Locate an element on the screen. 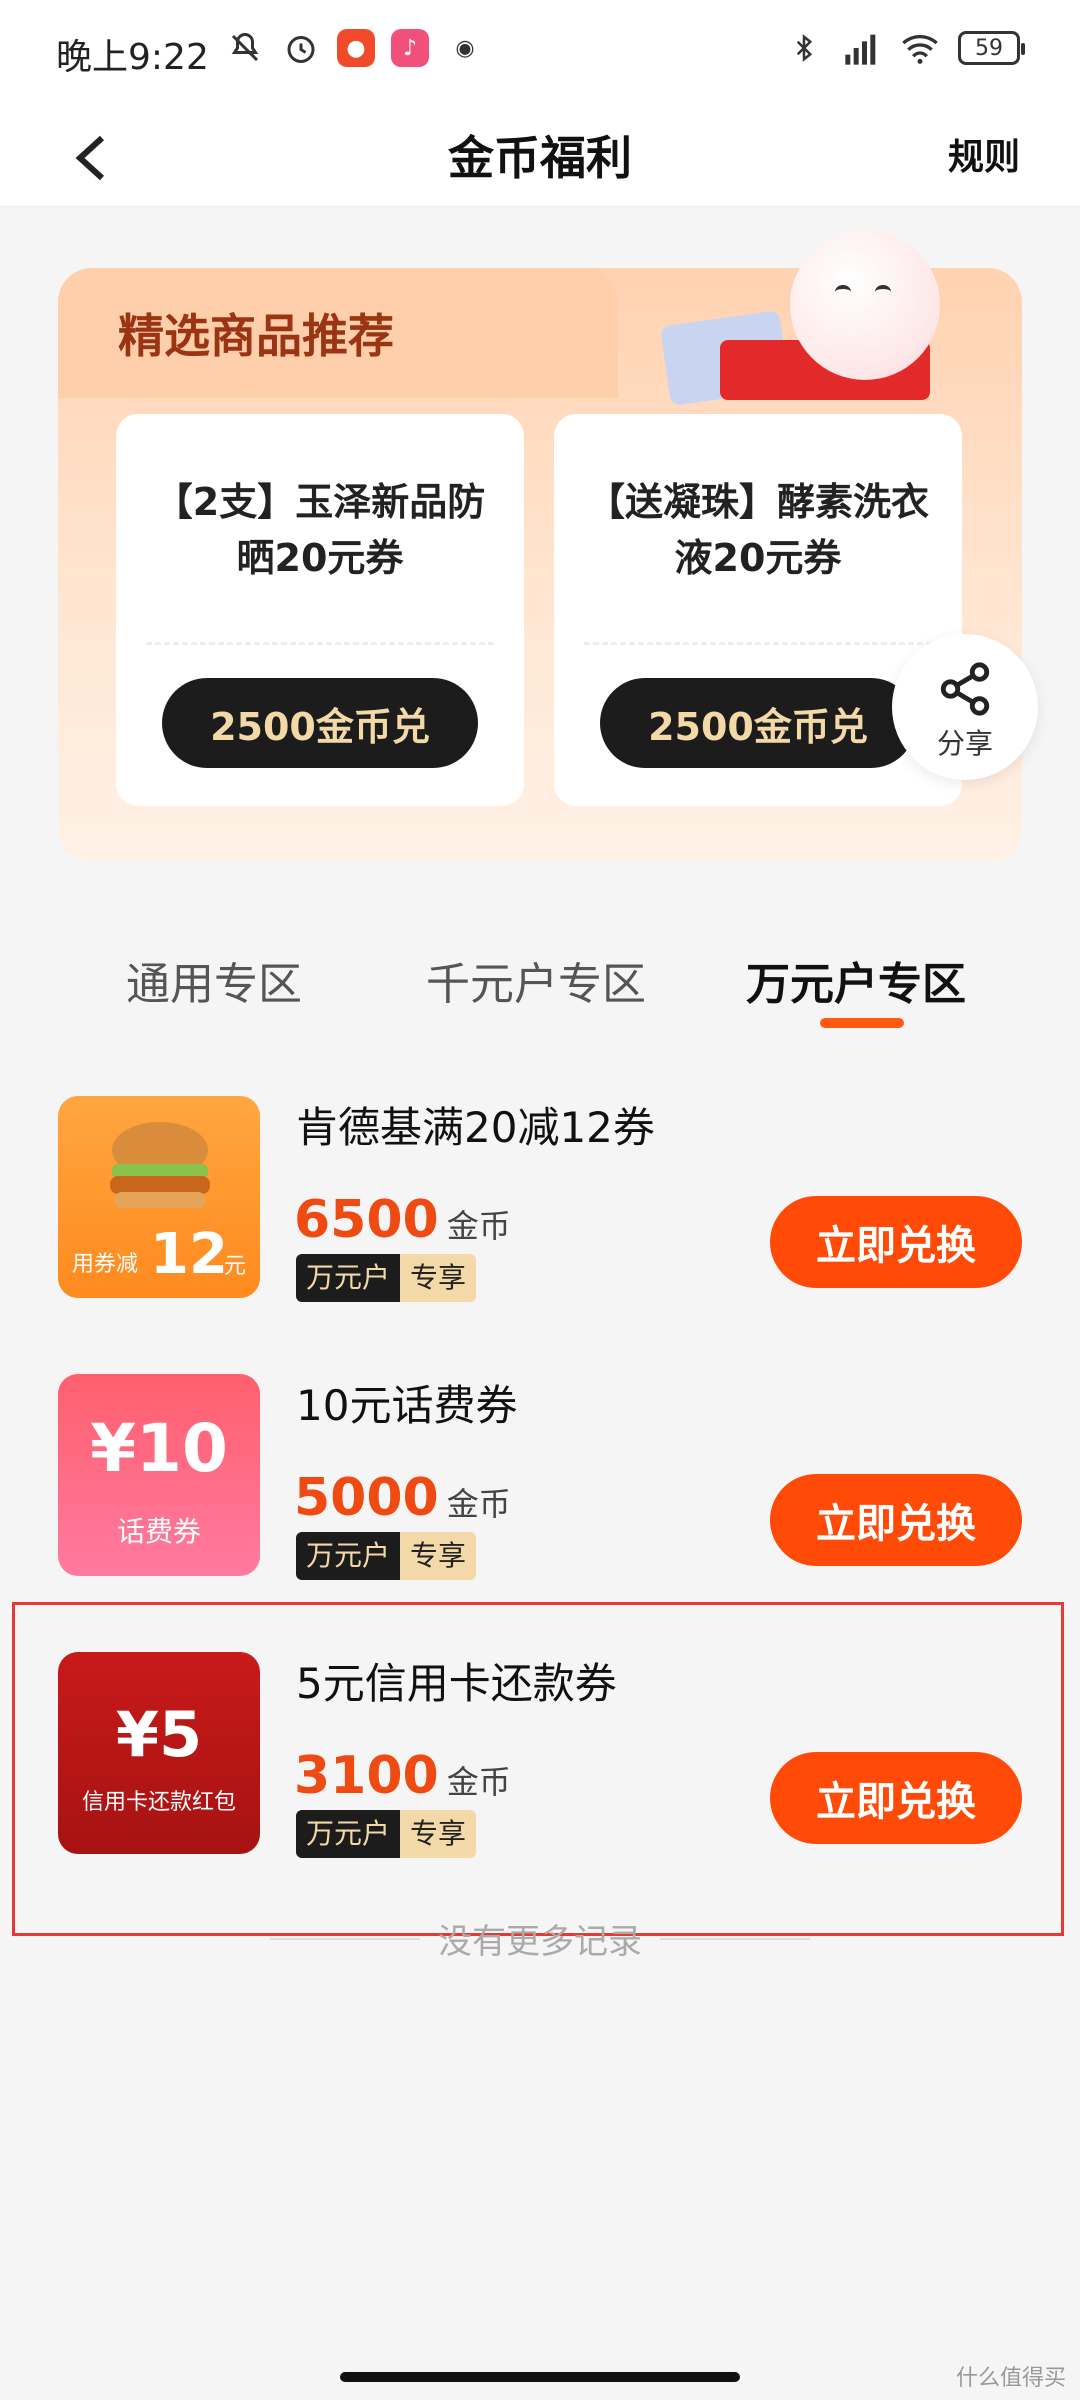 The width and height of the screenshot is (1080, 2400). alarm-icon is located at coordinates (301, 48).